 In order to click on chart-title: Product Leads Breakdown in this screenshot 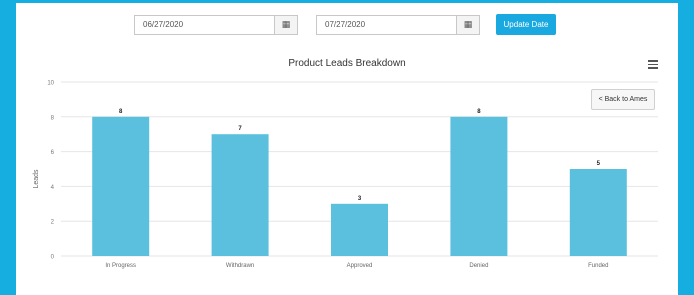, I will do `click(346, 63)`.